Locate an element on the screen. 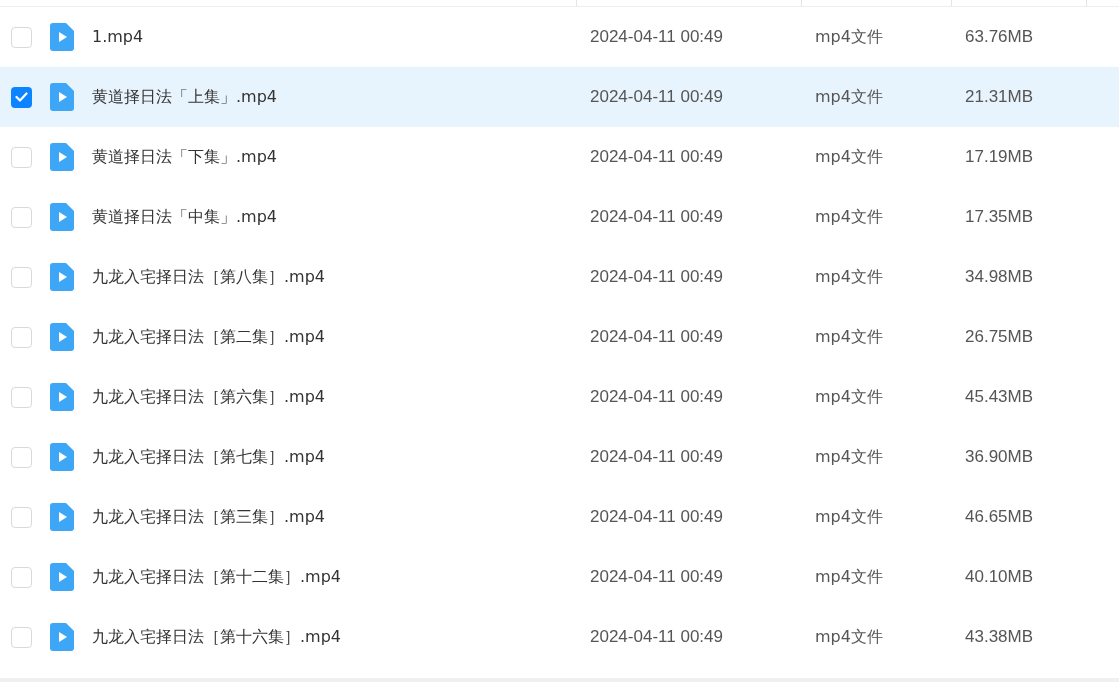 This screenshot has width=1119, height=682. file-name: 九龙入宅择日法［第二集］.mp4 is located at coordinates (208, 337).